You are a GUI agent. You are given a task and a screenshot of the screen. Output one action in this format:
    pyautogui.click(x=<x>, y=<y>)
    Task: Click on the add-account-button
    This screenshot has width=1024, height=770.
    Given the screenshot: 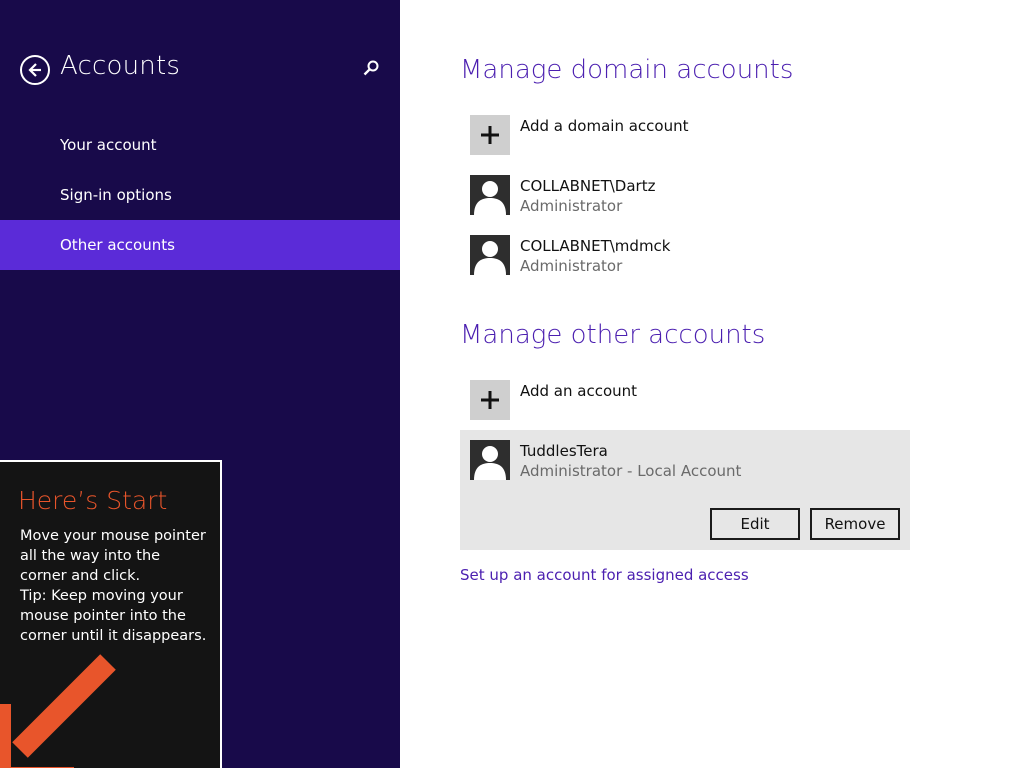 What is the action you would take?
    pyautogui.click(x=490, y=400)
    